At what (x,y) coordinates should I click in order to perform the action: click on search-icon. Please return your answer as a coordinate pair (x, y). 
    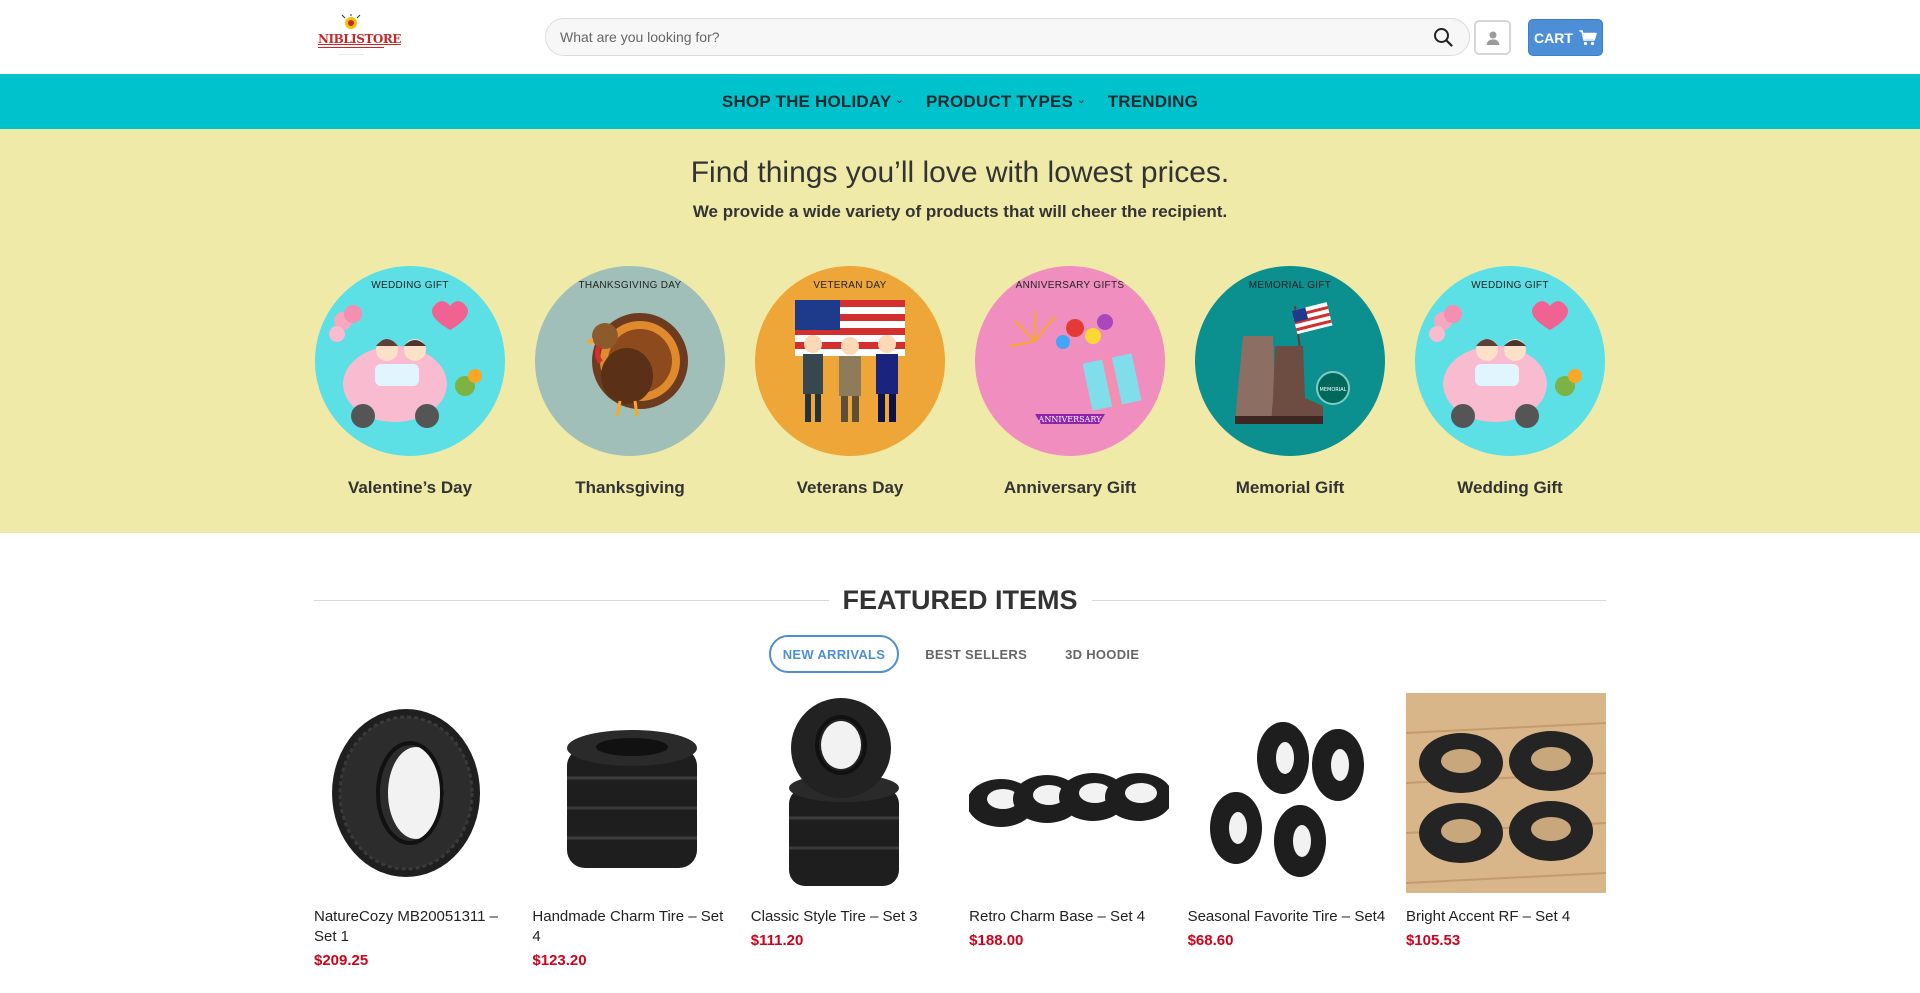
    Looking at the image, I should click on (1443, 37).